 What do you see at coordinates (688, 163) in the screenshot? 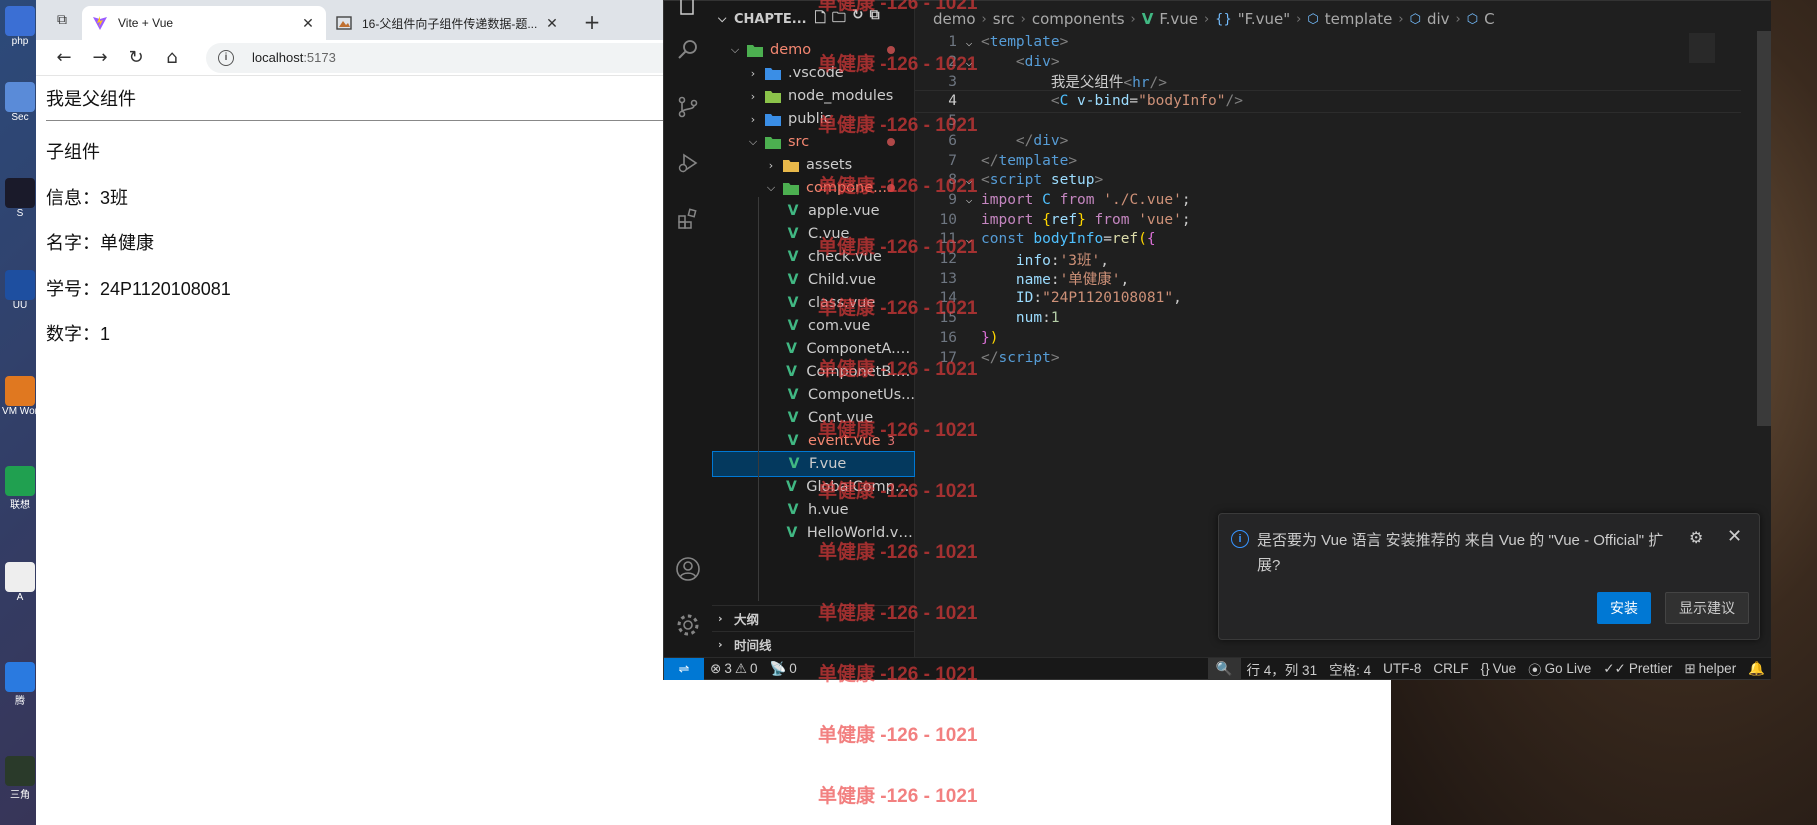
I see `run-debug-icon` at bounding box center [688, 163].